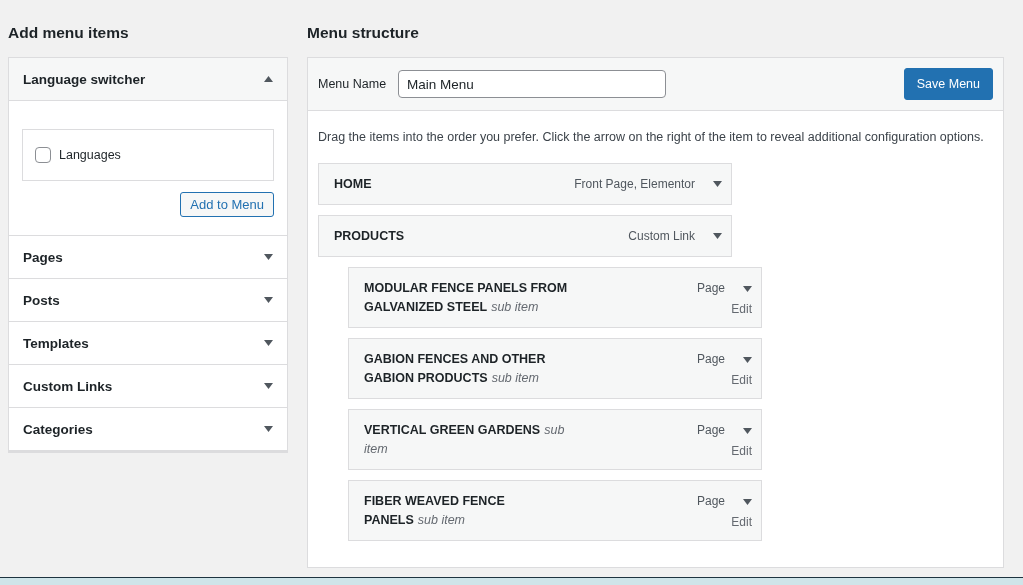 This screenshot has width=1023, height=585. What do you see at coordinates (555, 510) in the screenshot?
I see `menu-item: FIBER WEAVED FENCE PANELS sub item Page Edit` at bounding box center [555, 510].